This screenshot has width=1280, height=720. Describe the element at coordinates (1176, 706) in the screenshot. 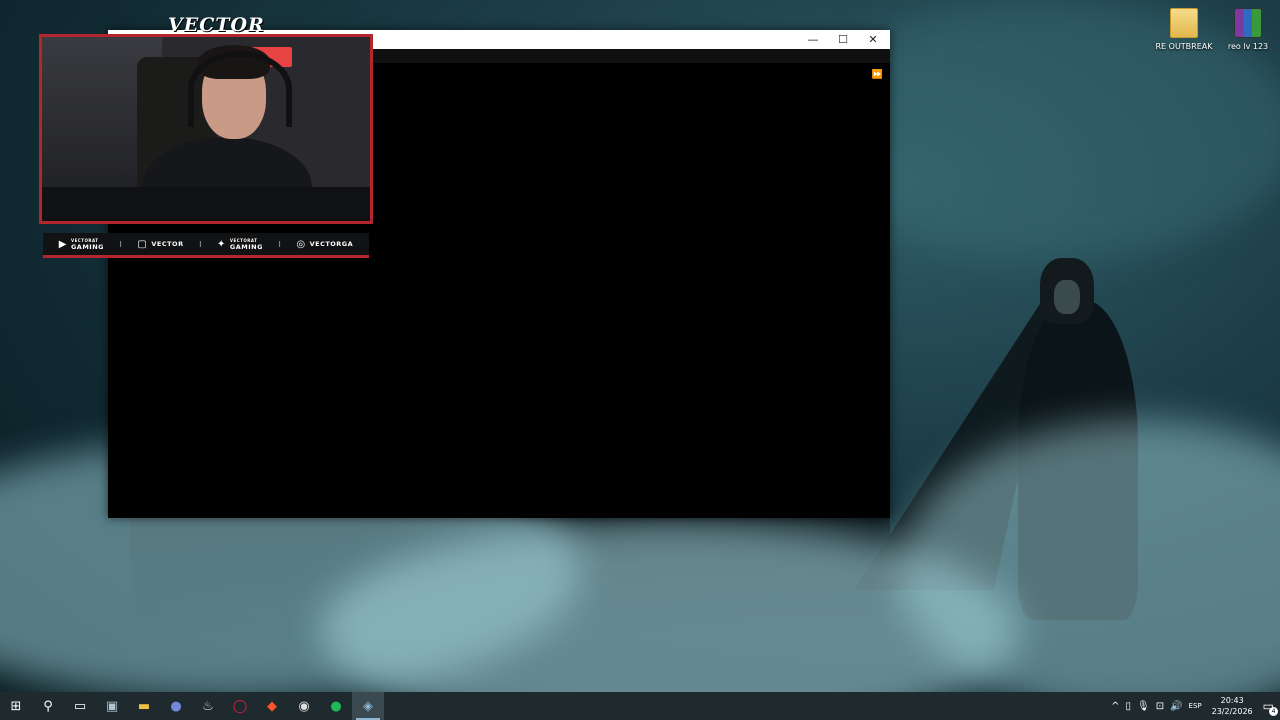

I see `volume-icon: 🔊` at that location.